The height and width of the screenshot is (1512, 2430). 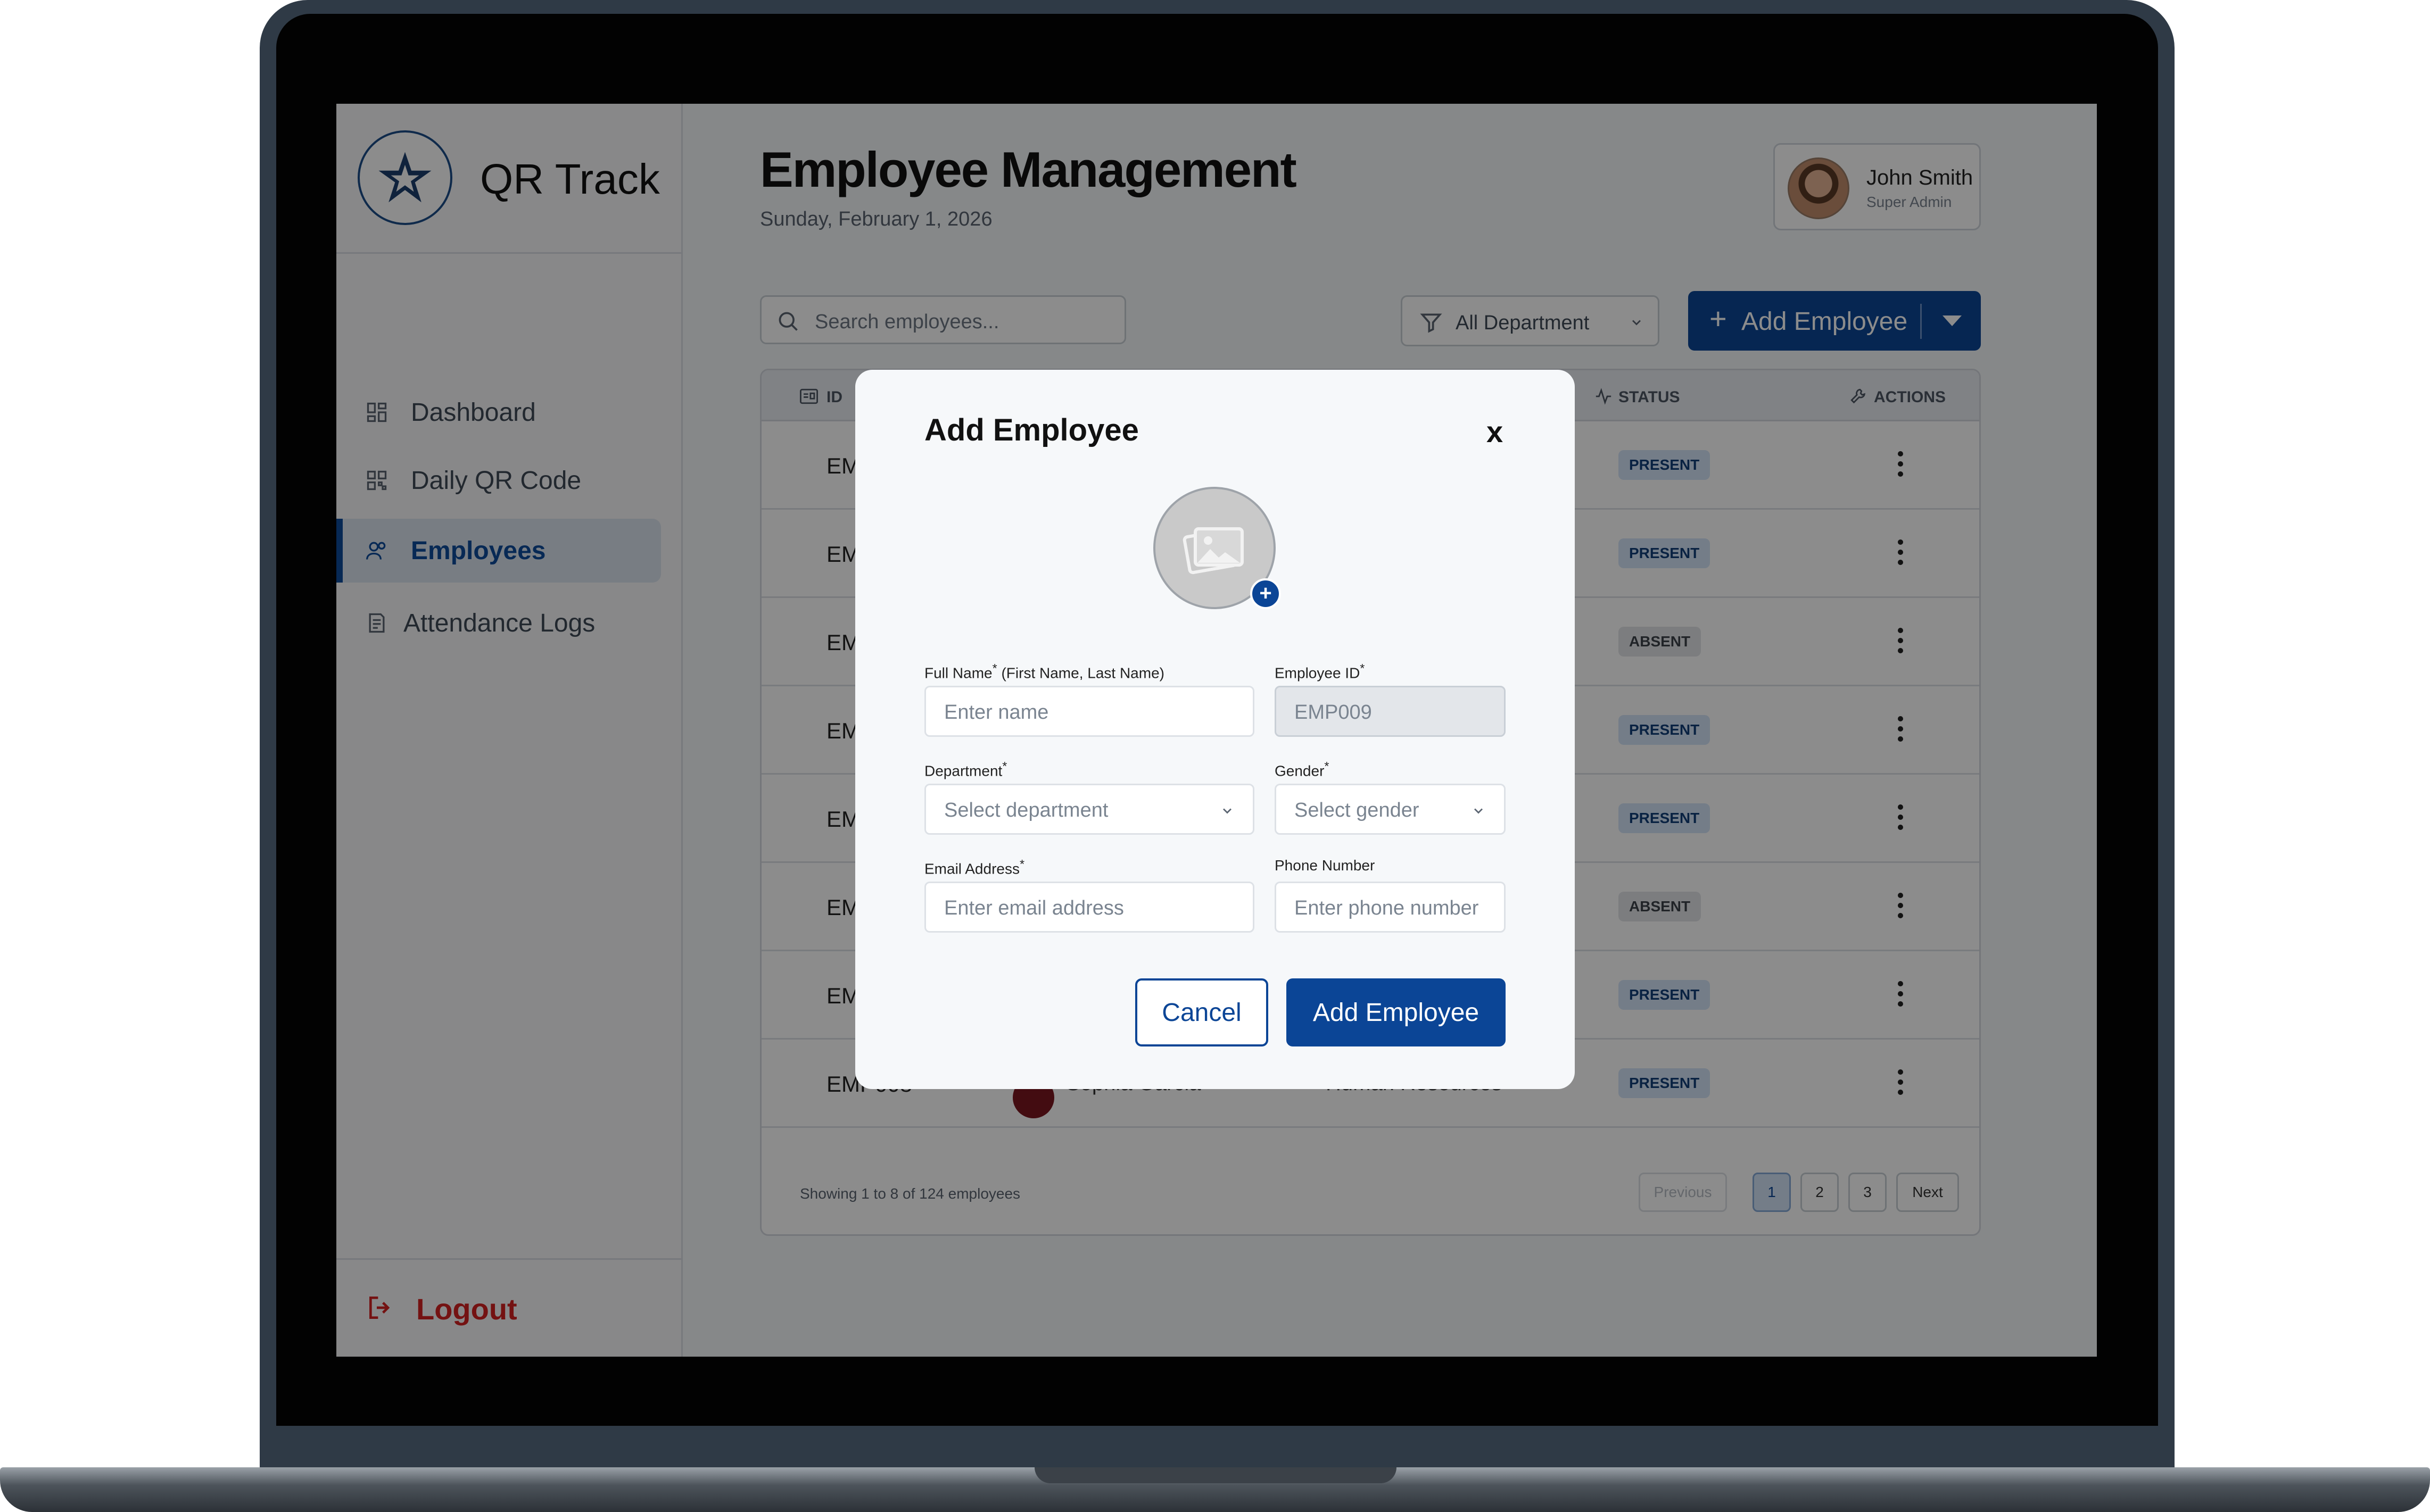 What do you see at coordinates (1396, 1012) in the screenshot?
I see `submit-add-employee-button: Add Employee` at bounding box center [1396, 1012].